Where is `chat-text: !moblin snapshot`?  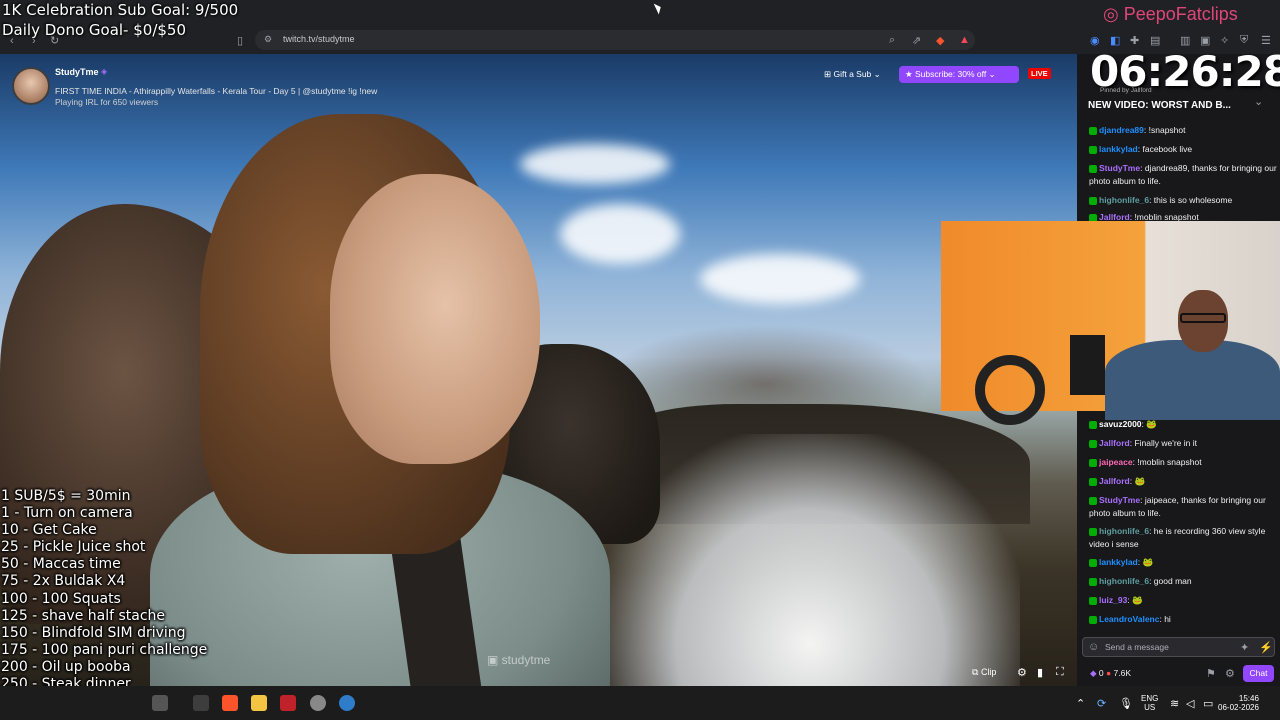
chat-text: !moblin snapshot is located at coordinates (1169, 462).